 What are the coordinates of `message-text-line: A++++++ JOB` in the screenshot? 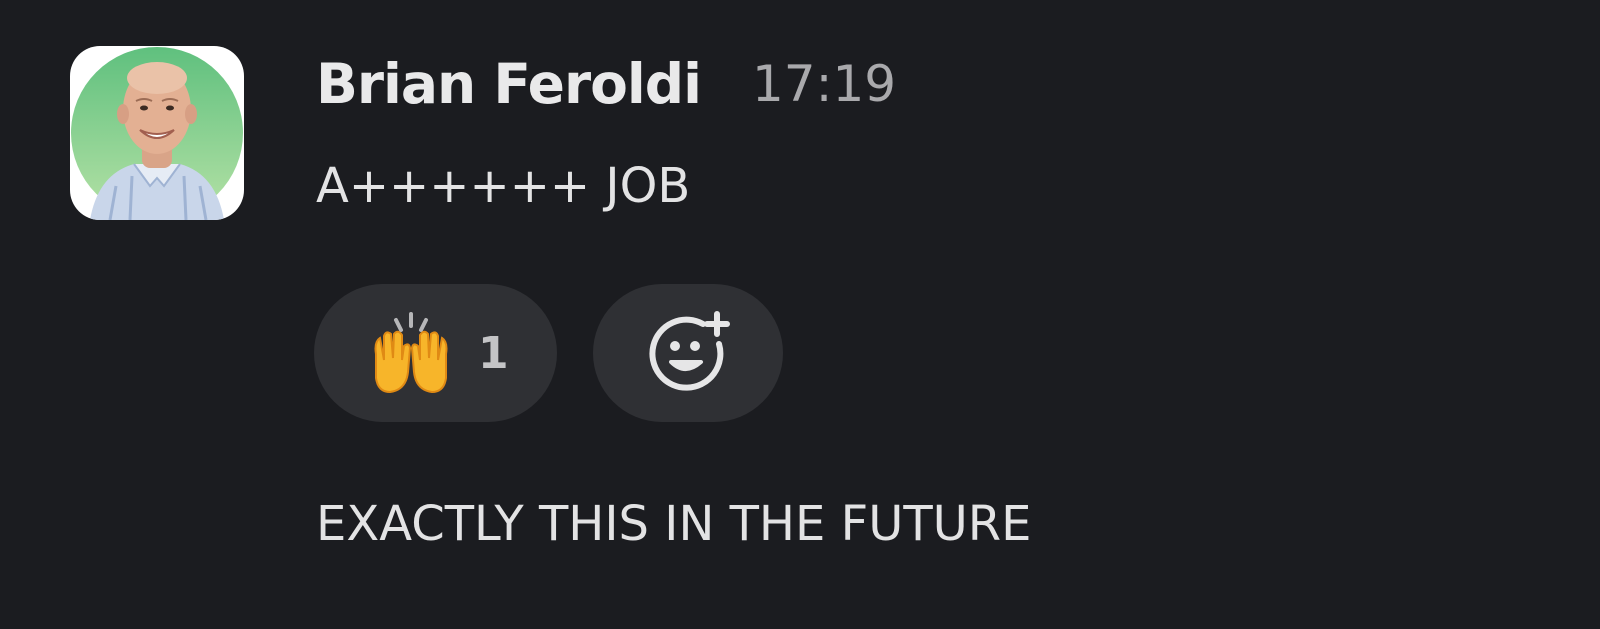 It's located at (503, 186).